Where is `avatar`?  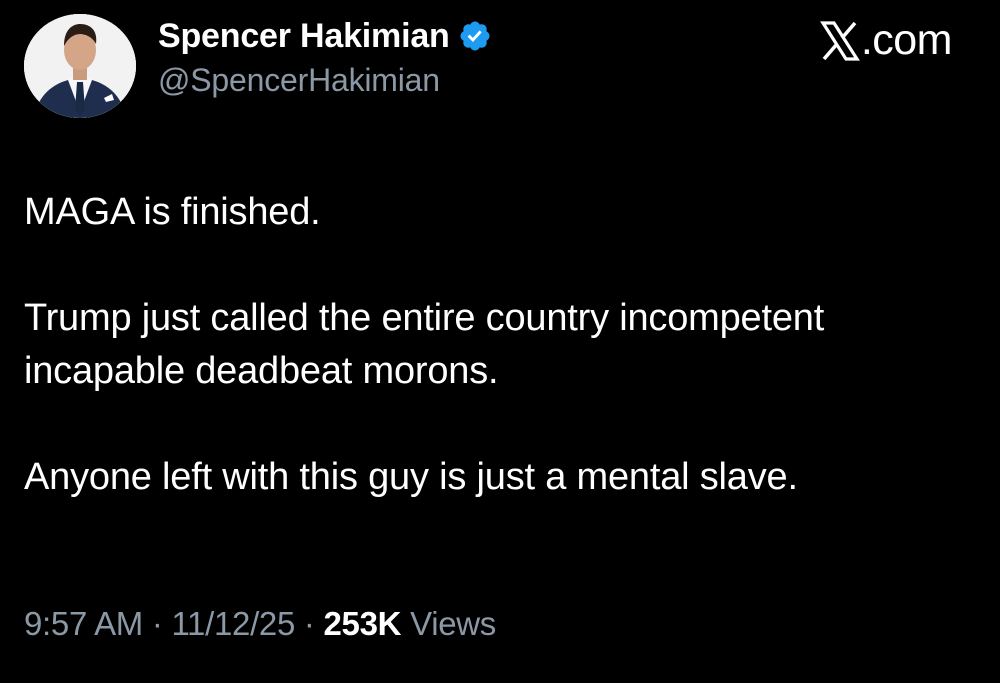
avatar is located at coordinates (80, 66).